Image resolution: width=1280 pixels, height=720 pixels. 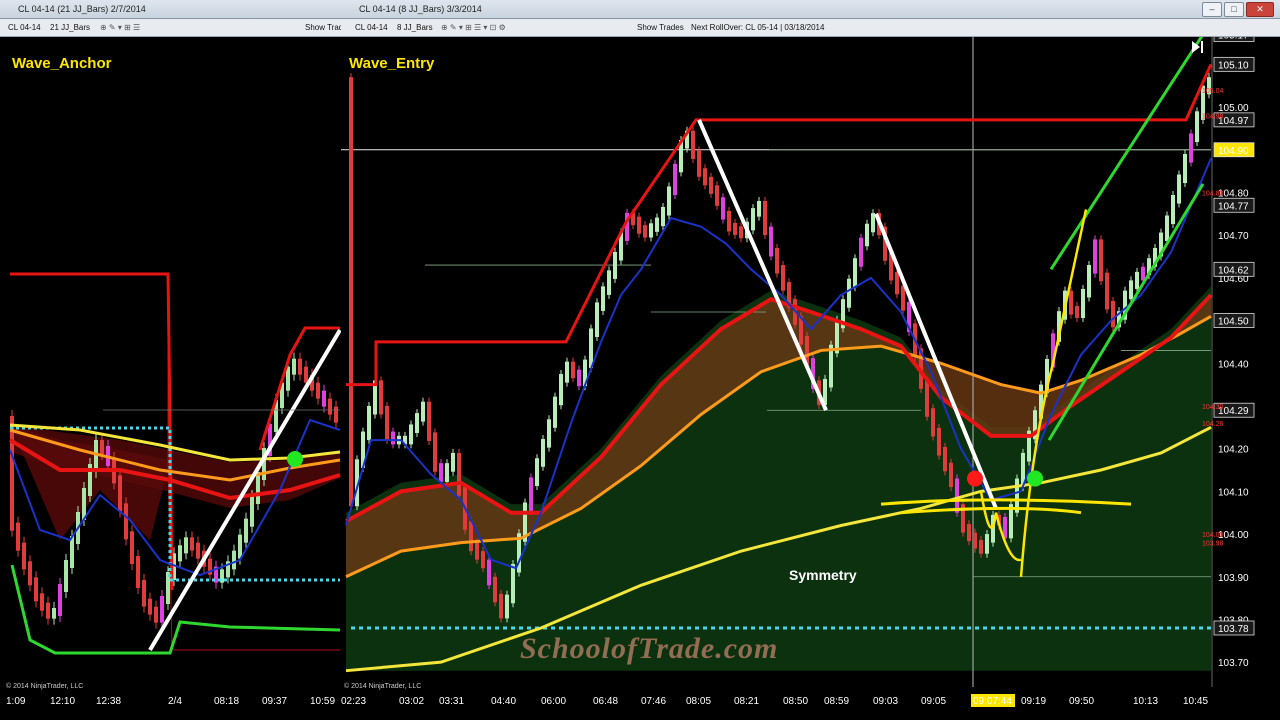 I want to click on left-buy-dot, so click(x=295, y=459).